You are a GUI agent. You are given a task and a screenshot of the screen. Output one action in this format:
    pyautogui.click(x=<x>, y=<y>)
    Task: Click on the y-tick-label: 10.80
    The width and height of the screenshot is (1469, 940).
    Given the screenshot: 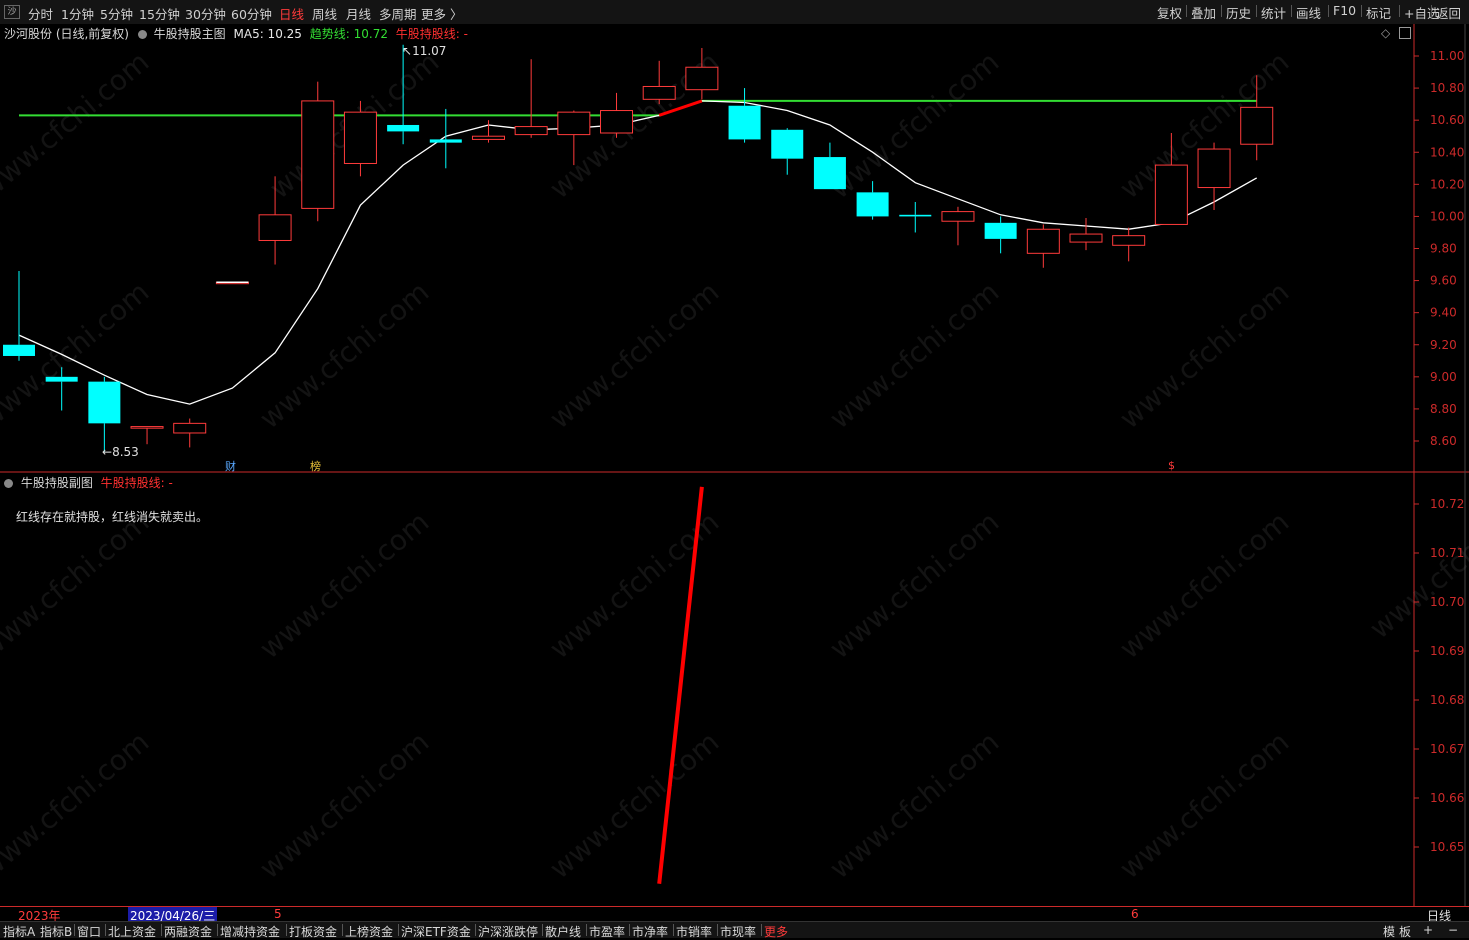 What is the action you would take?
    pyautogui.click(x=1447, y=88)
    